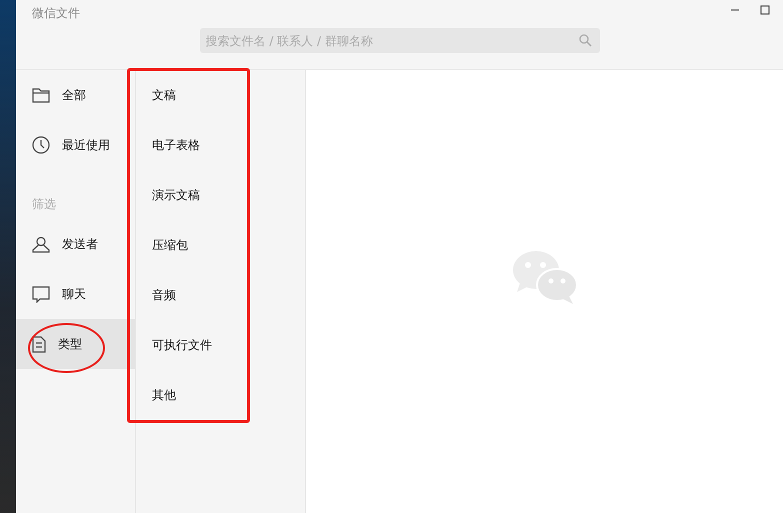 This screenshot has height=513, width=783. Describe the element at coordinates (220, 245) in the screenshot. I see `file-type-item: 压缩包` at that location.